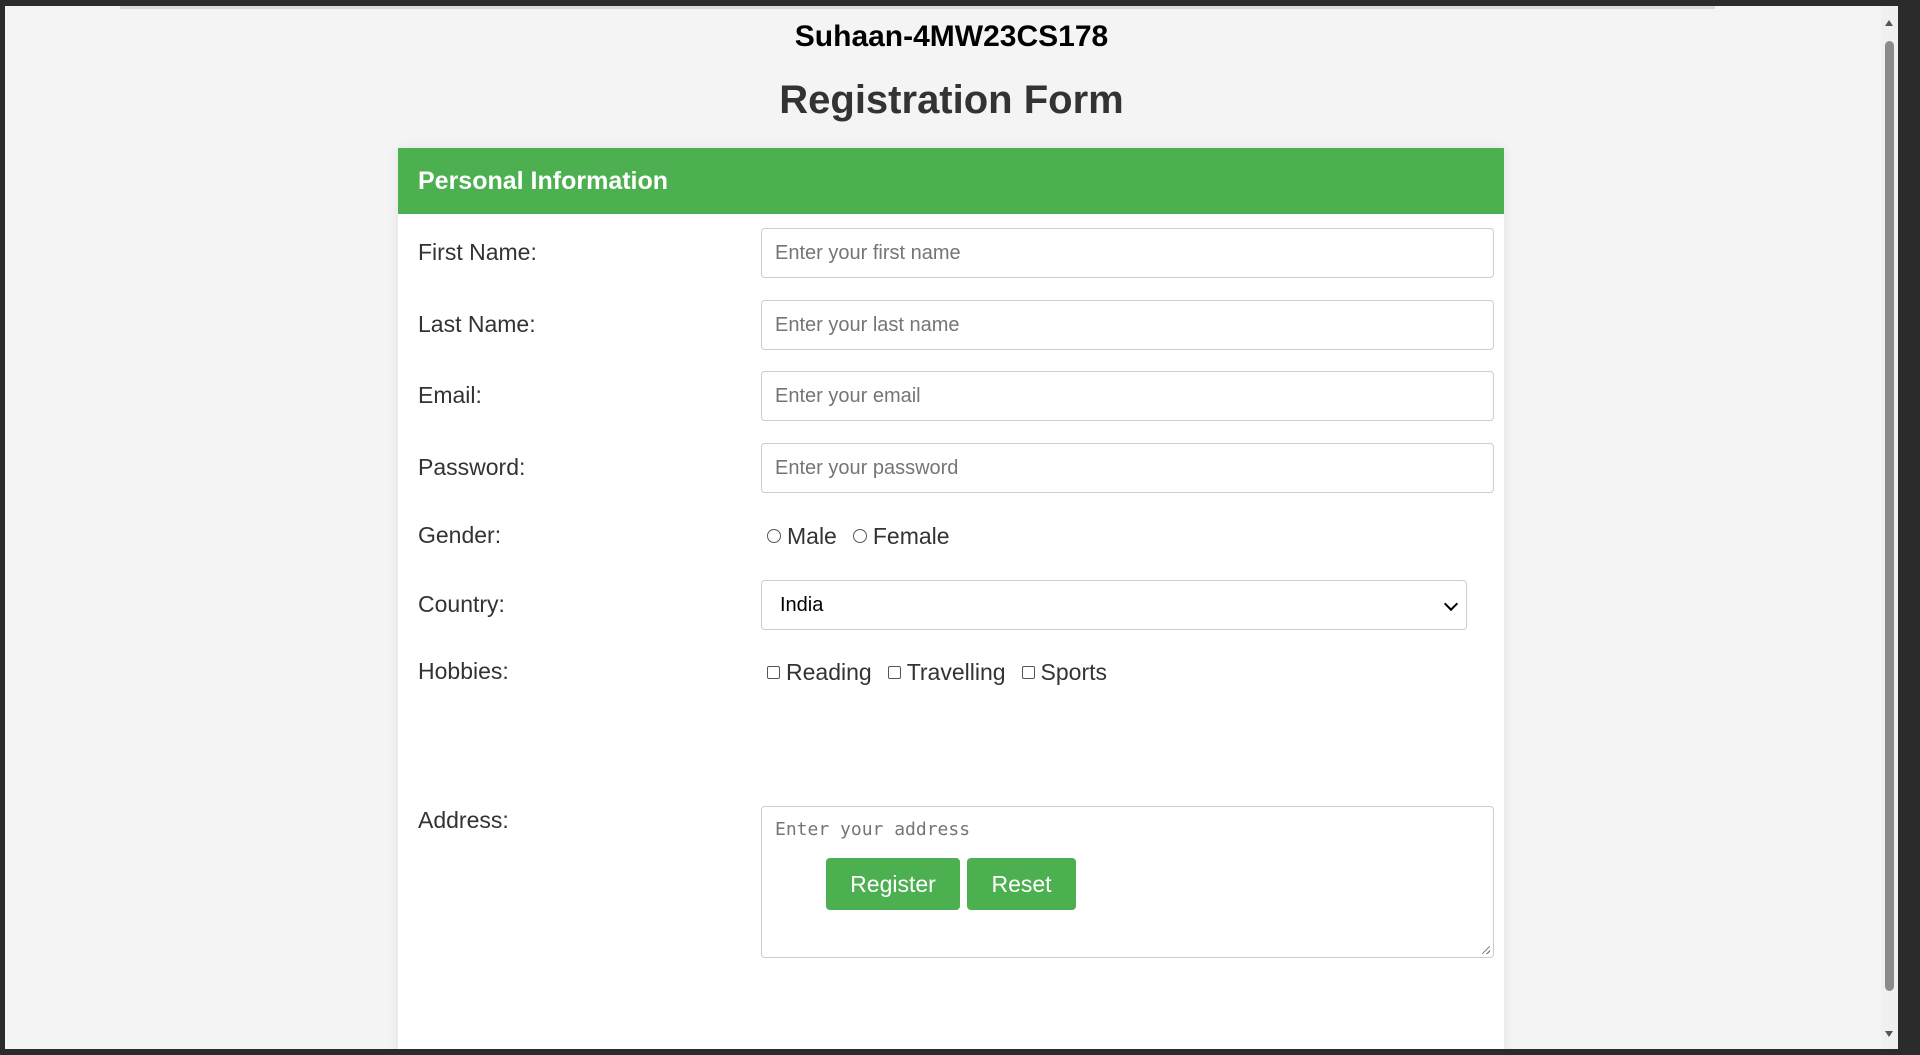 Image resolution: width=1920 pixels, height=1055 pixels. What do you see at coordinates (873, 829) in the screenshot?
I see `address-placeholder: Enter your address` at bounding box center [873, 829].